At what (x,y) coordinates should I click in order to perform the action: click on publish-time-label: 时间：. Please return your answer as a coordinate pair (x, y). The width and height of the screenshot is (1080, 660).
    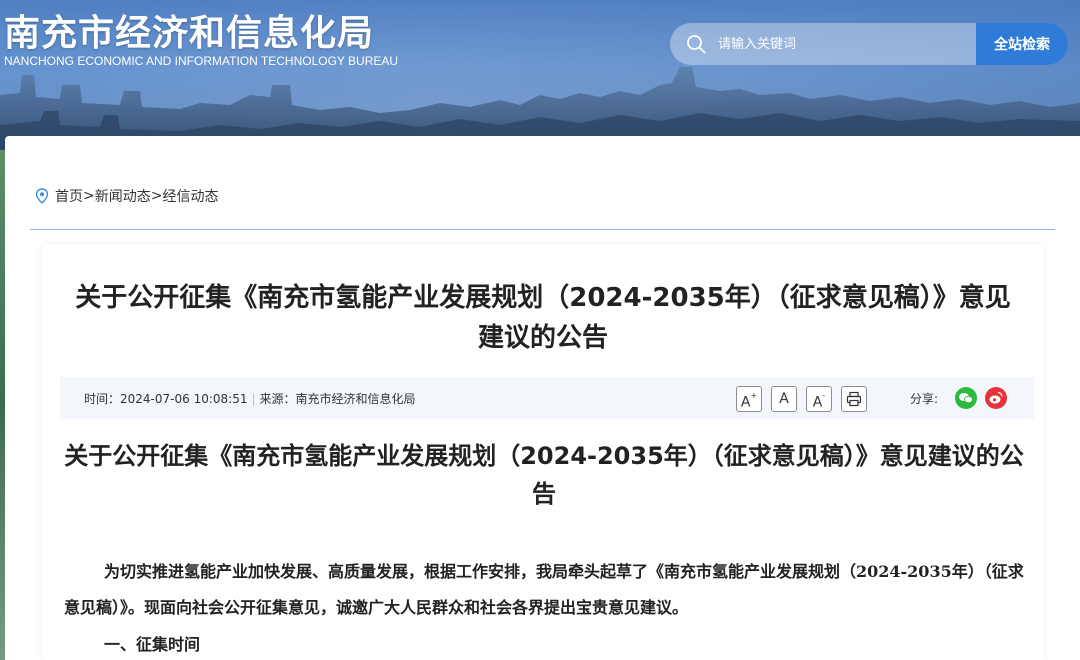
    Looking at the image, I should click on (102, 399).